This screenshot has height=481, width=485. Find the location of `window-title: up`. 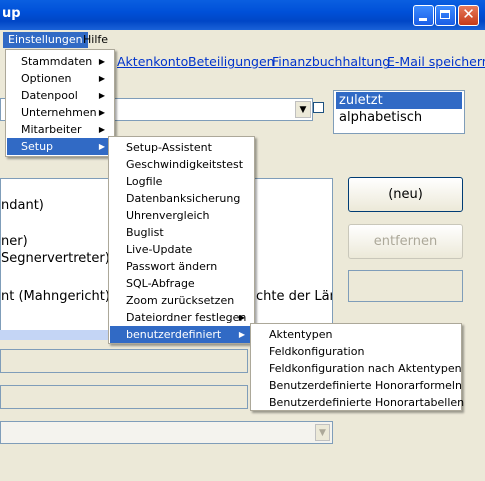

window-title: up is located at coordinates (11, 13).